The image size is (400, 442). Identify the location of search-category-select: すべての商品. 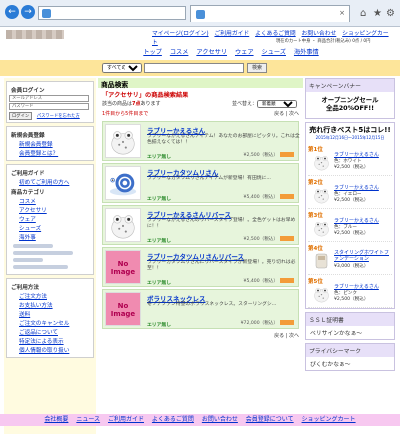
(122, 68).